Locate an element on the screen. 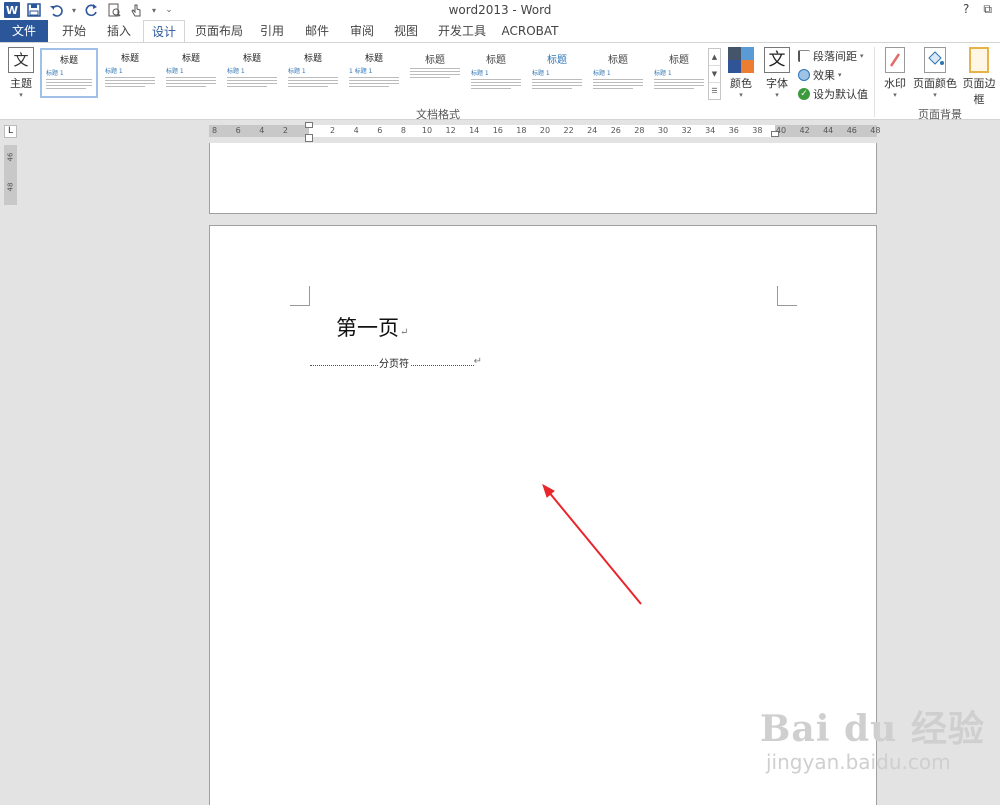  ruler-number: 32 is located at coordinates (686, 130).